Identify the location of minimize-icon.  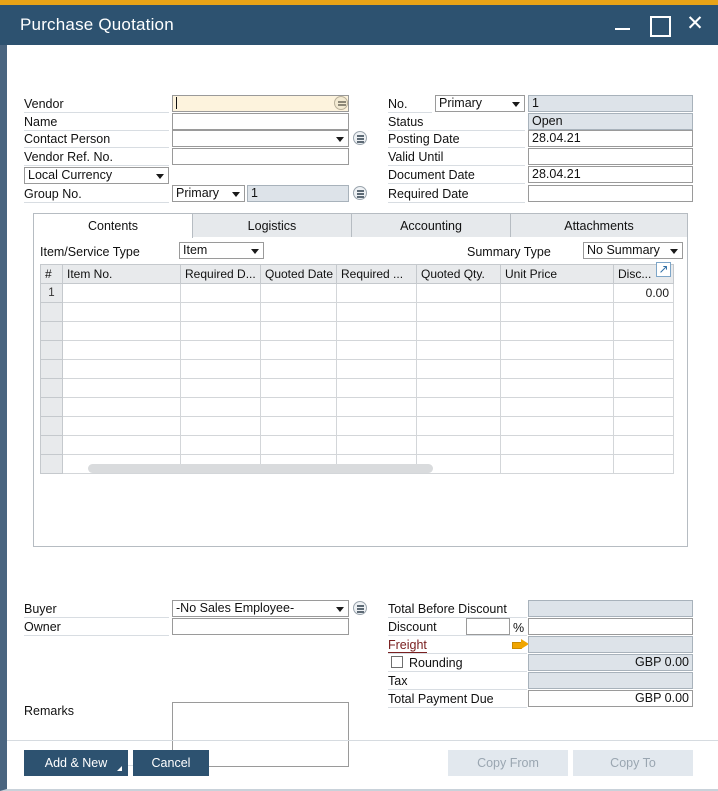
(623, 24).